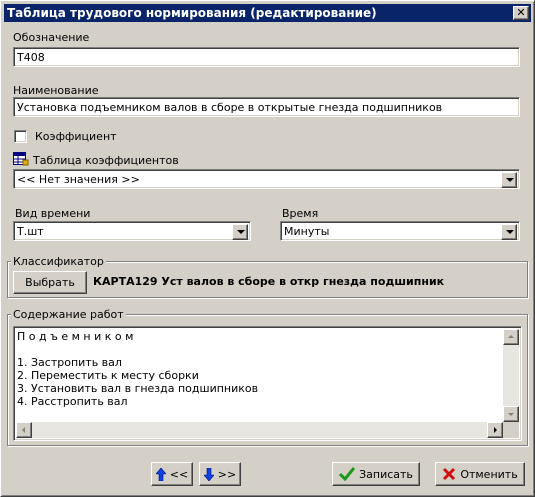  I want to click on content-line: 3. Установить вал в гнезда подшипников, so click(138, 388).